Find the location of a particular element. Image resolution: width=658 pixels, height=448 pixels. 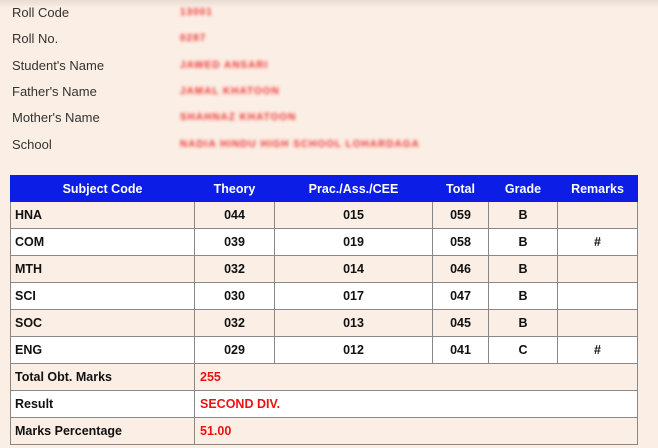

subject-cell: HNA is located at coordinates (102, 215).